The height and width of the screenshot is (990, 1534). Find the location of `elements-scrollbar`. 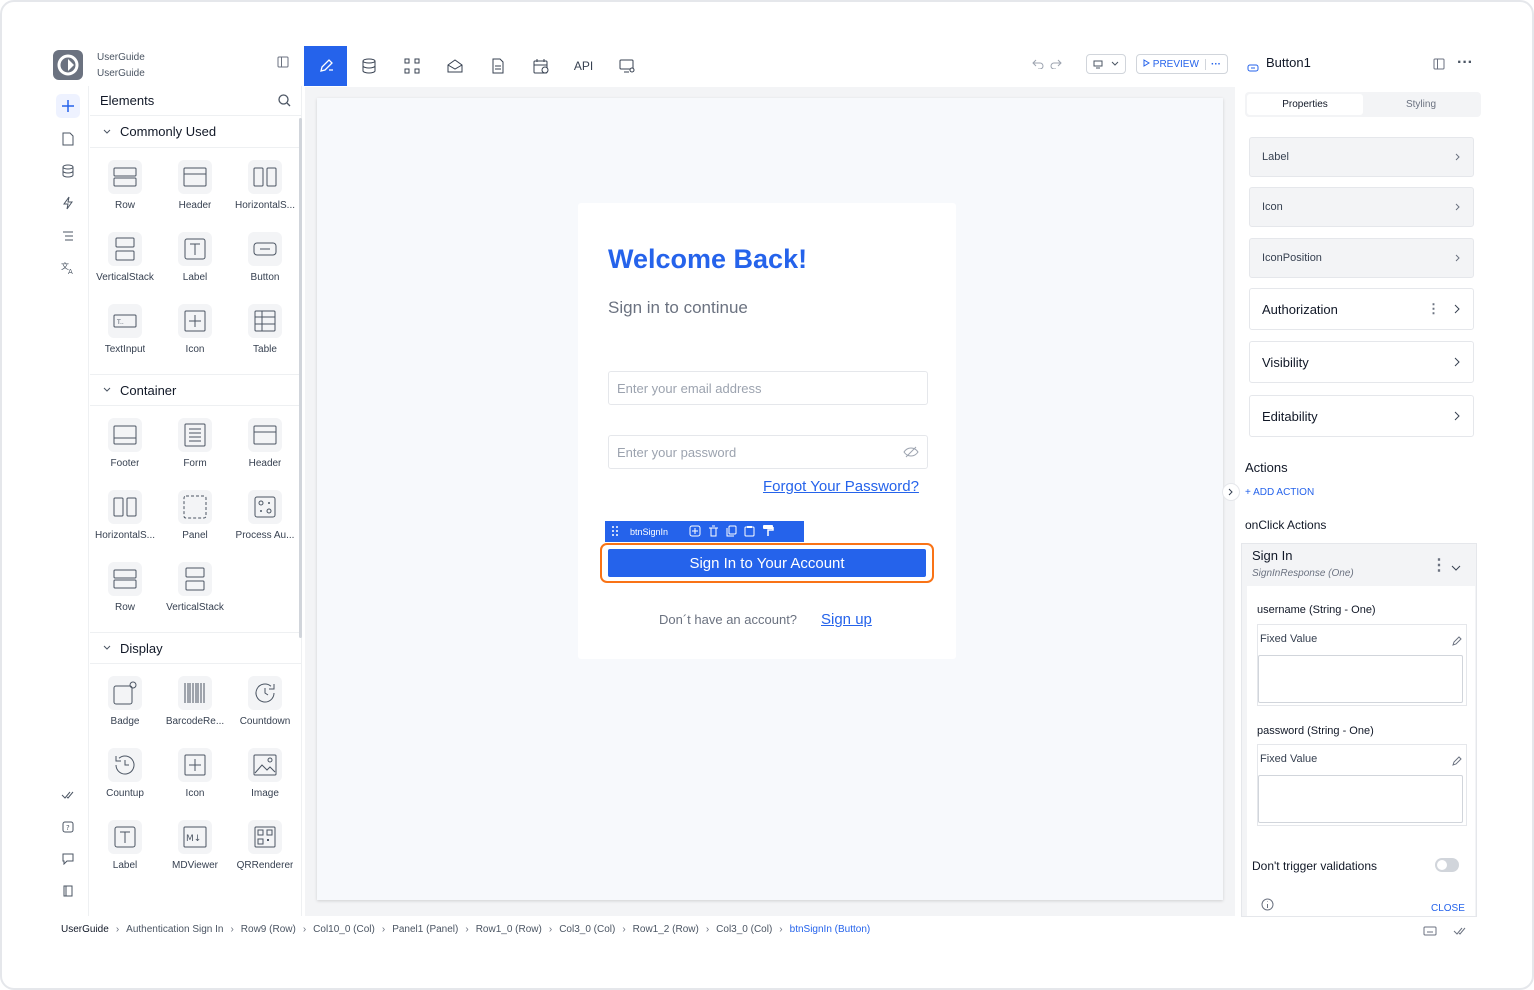

elements-scrollbar is located at coordinates (300, 378).